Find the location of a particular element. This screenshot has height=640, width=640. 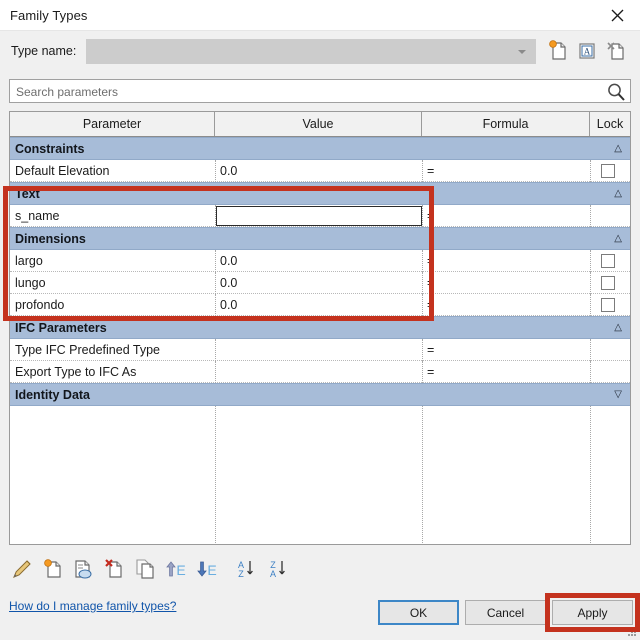

group-label: Text is located at coordinates (27, 194).